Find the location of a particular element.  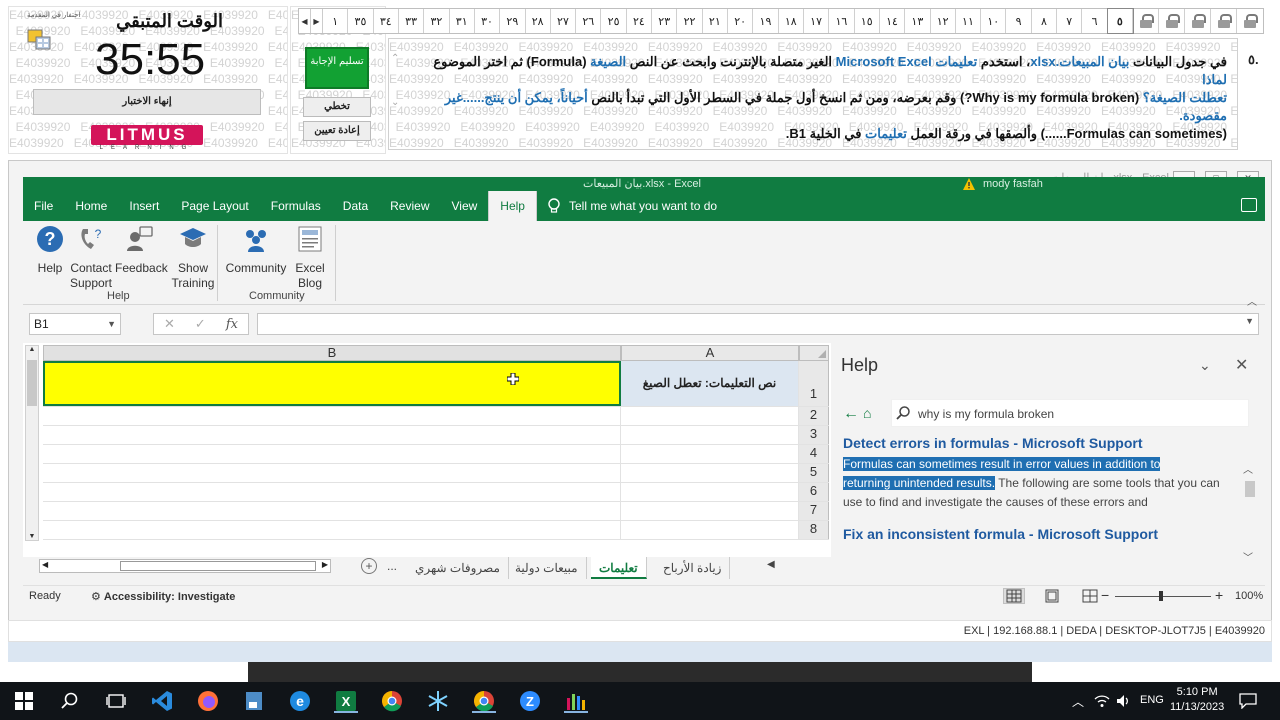

question-scrollbar: ⌃ ⌄ is located at coordinates (398, 93).